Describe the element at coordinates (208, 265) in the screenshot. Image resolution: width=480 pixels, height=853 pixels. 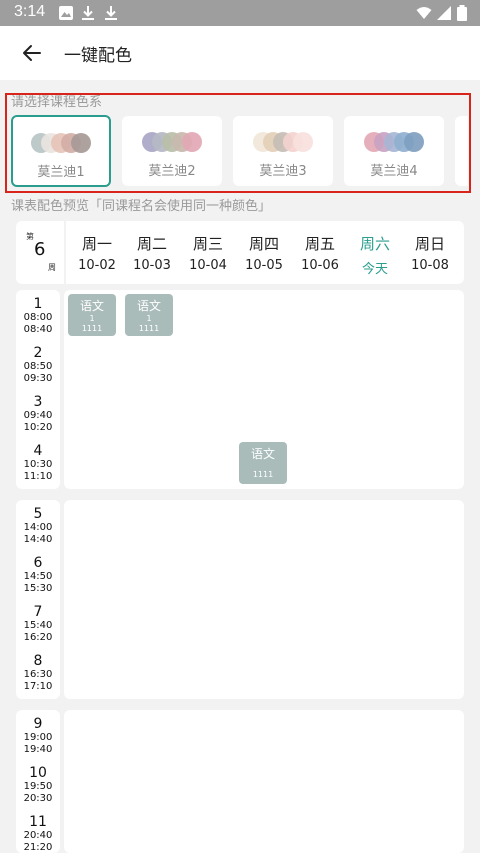
I see `day-date: 10-04` at that location.